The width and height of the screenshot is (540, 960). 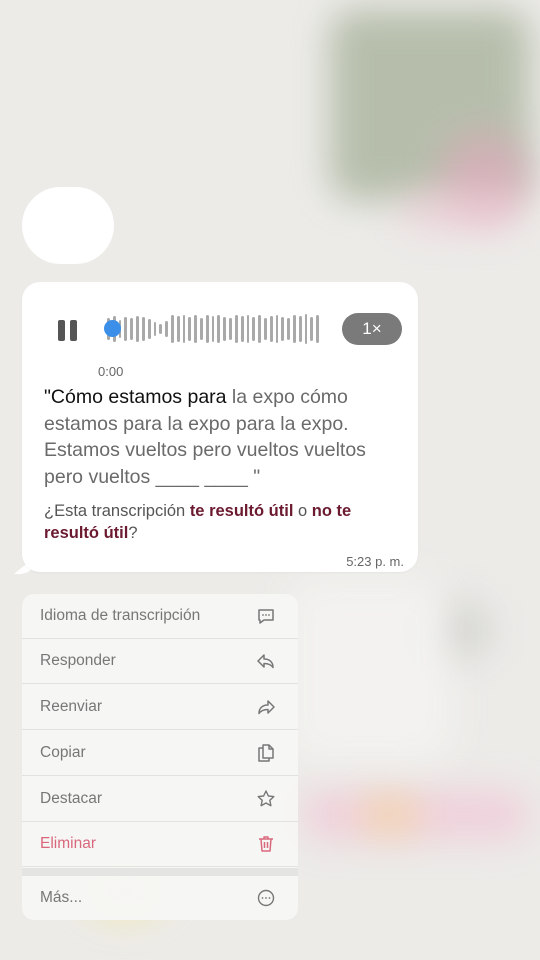 I want to click on star-icon, so click(x=266, y=799).